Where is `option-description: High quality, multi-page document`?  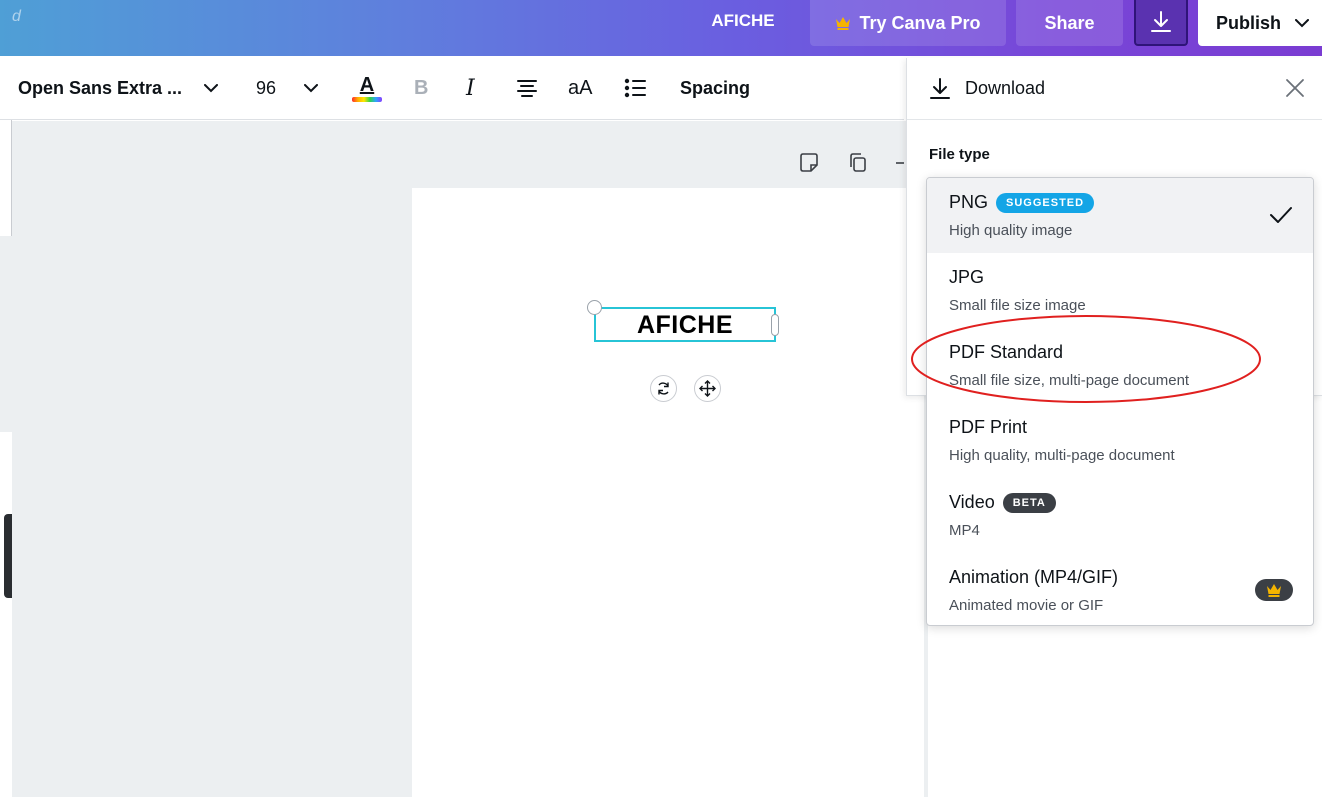 option-description: High quality, multi-page document is located at coordinates (1062, 455).